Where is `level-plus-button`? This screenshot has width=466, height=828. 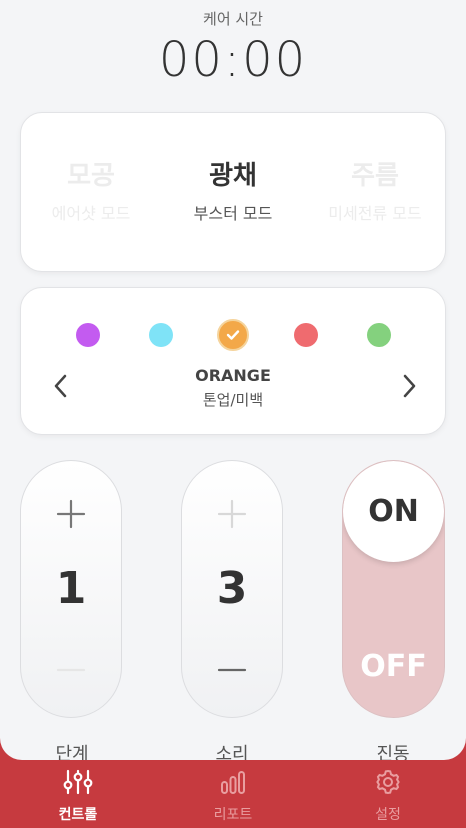
level-plus-button is located at coordinates (71, 514).